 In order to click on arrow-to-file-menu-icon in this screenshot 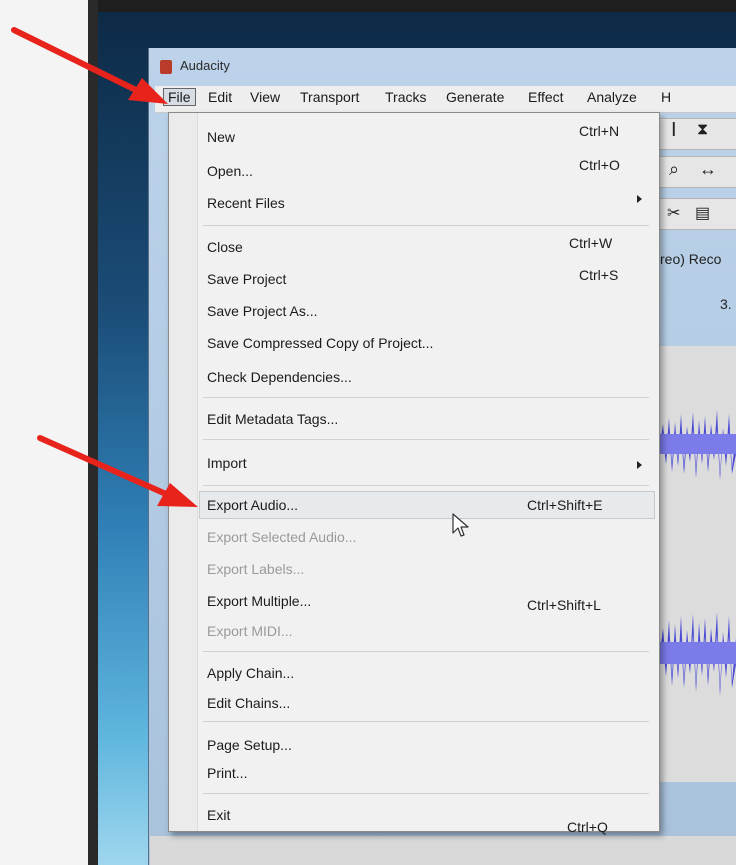, I will do `click(89, 65)`.